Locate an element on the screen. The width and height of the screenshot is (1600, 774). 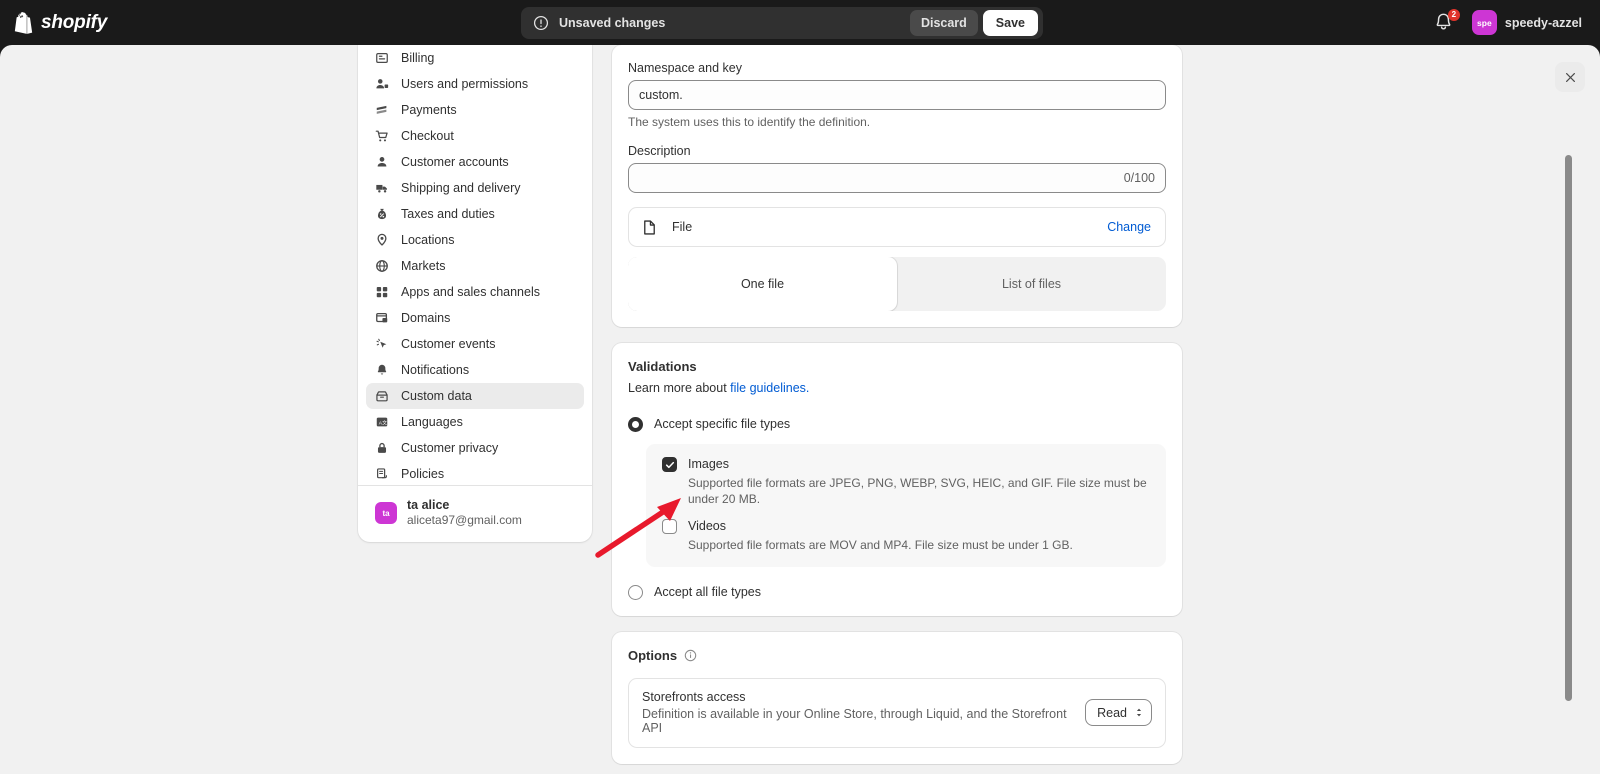
namespace-and-key-label: Namespace and key is located at coordinates (685, 68).